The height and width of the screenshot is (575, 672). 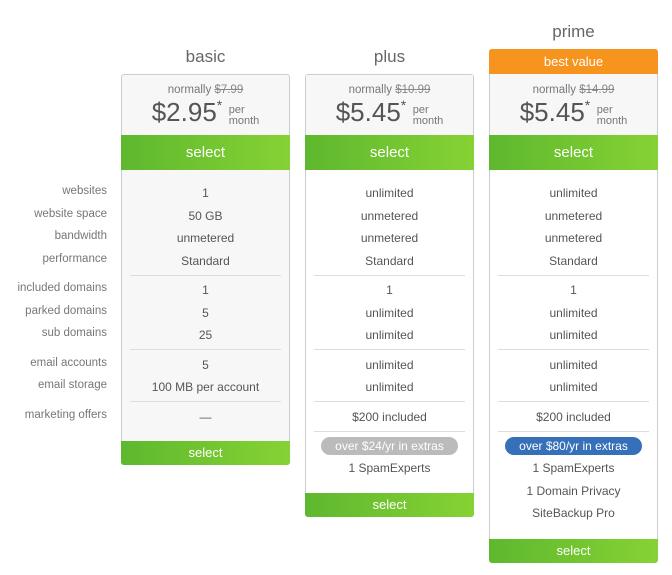 I want to click on normal-price: normally $7.99, so click(x=205, y=90).